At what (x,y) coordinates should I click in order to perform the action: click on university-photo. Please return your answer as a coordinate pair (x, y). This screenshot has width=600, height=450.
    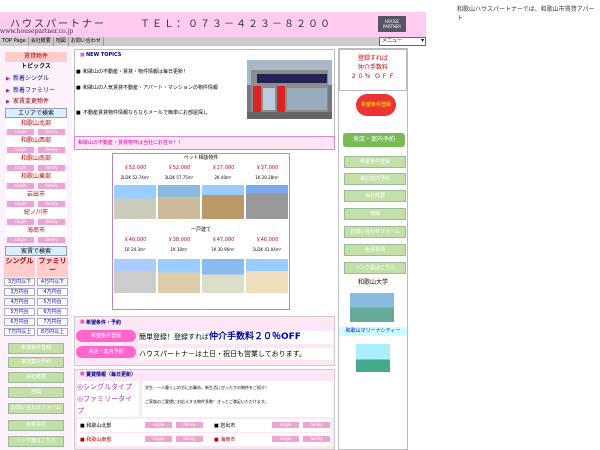
    Looking at the image, I should click on (372, 307).